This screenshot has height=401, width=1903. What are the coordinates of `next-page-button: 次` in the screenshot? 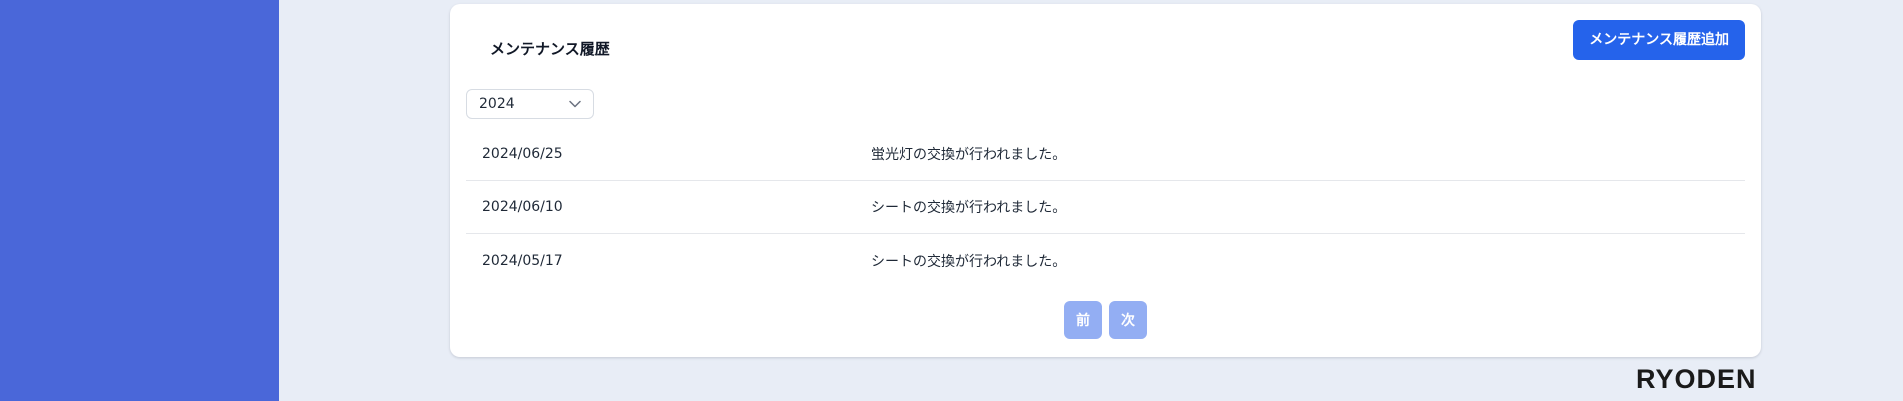 It's located at (1128, 320).